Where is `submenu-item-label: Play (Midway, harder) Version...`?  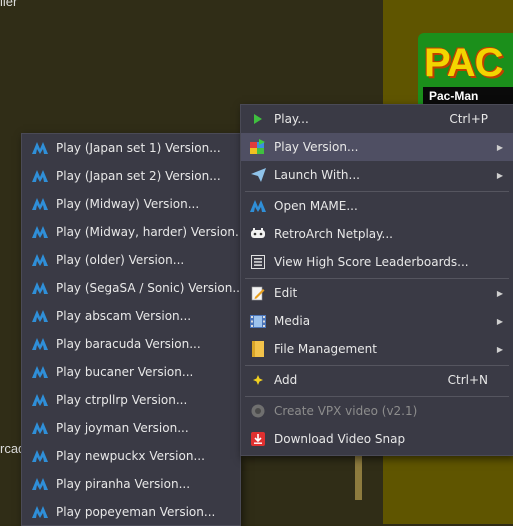
submenu-item-label: Play (Midway, harder) Version... is located at coordinates (151, 232).